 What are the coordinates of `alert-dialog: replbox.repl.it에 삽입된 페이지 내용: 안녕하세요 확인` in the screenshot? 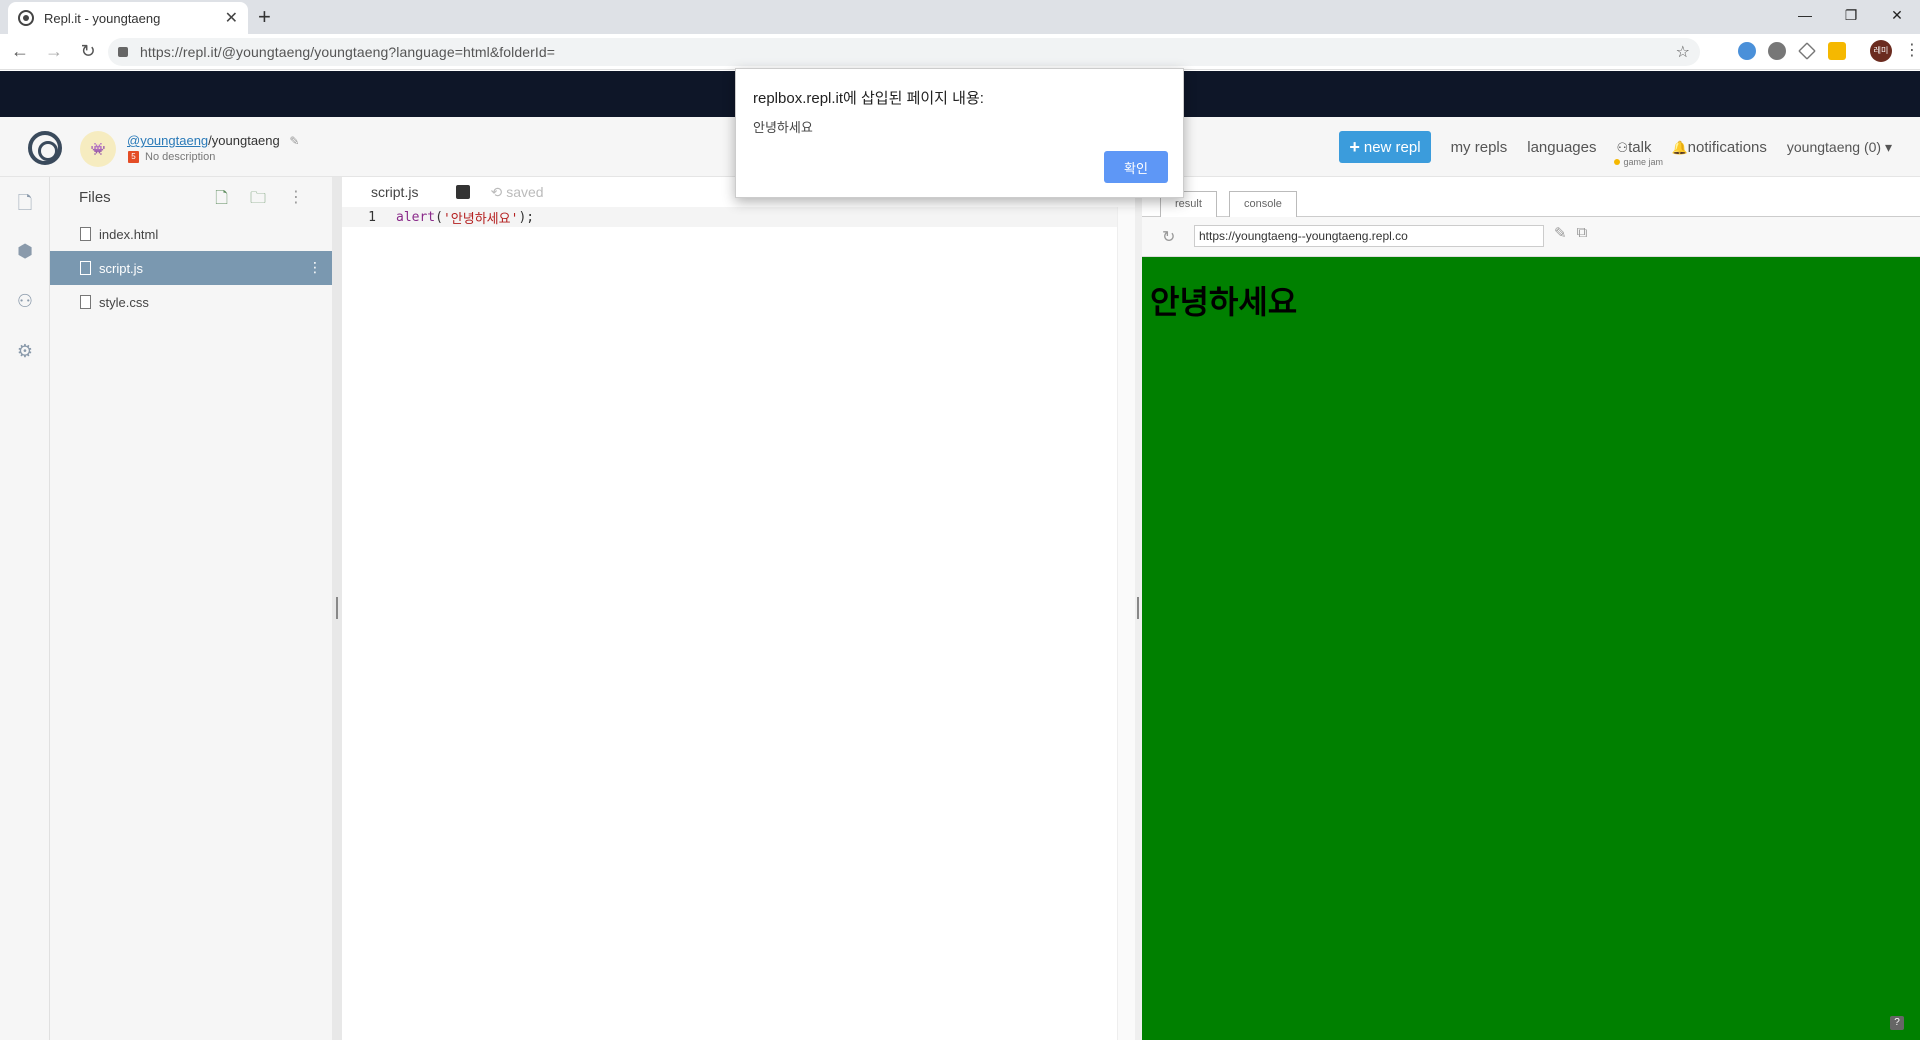 It's located at (959, 133).